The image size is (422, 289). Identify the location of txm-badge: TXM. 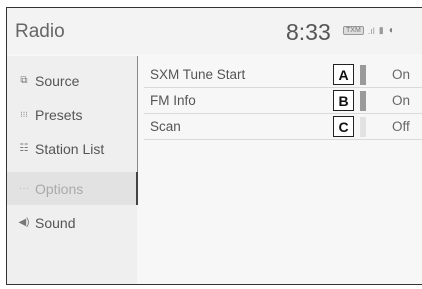
(353, 30).